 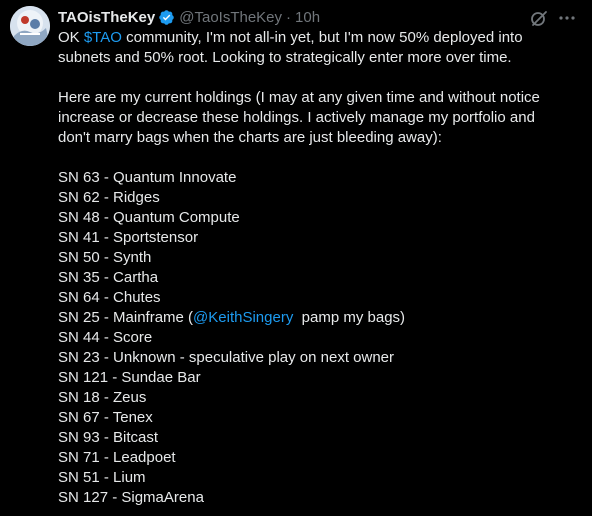 I want to click on holding-item: SN 63 - Quantum Innovate, so click(x=147, y=177).